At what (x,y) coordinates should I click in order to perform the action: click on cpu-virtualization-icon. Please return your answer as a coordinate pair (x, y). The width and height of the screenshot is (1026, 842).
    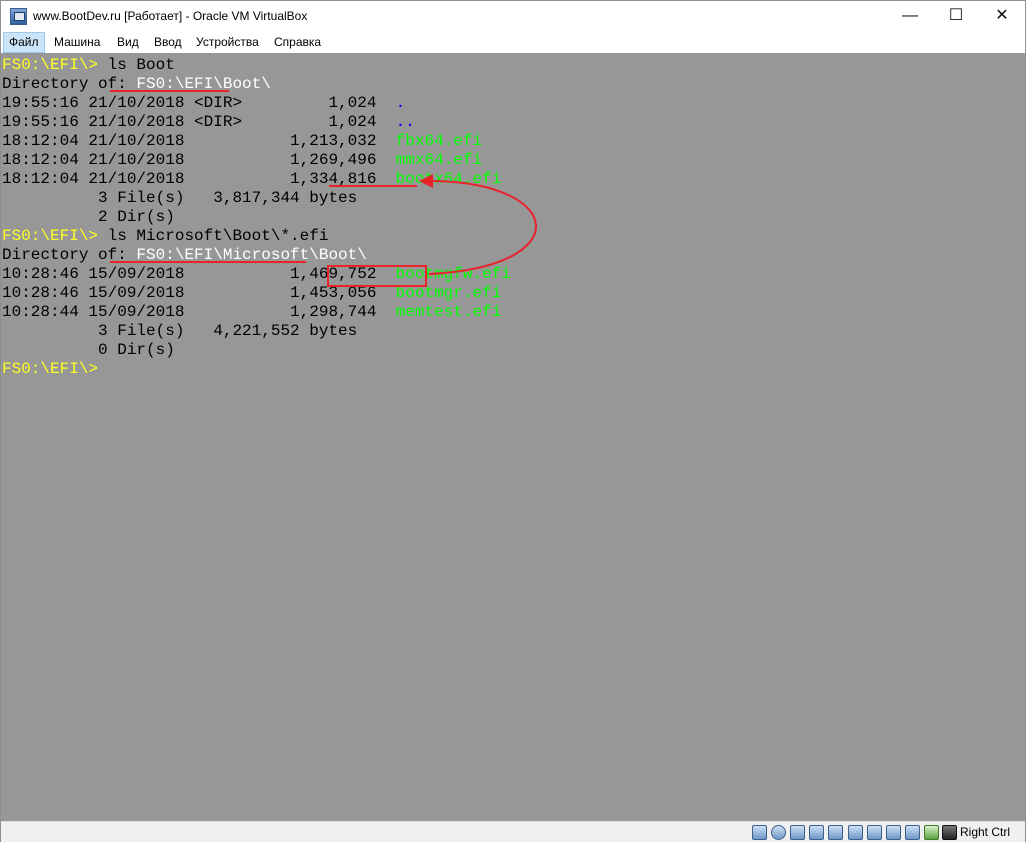
    Looking at the image, I should click on (912, 832).